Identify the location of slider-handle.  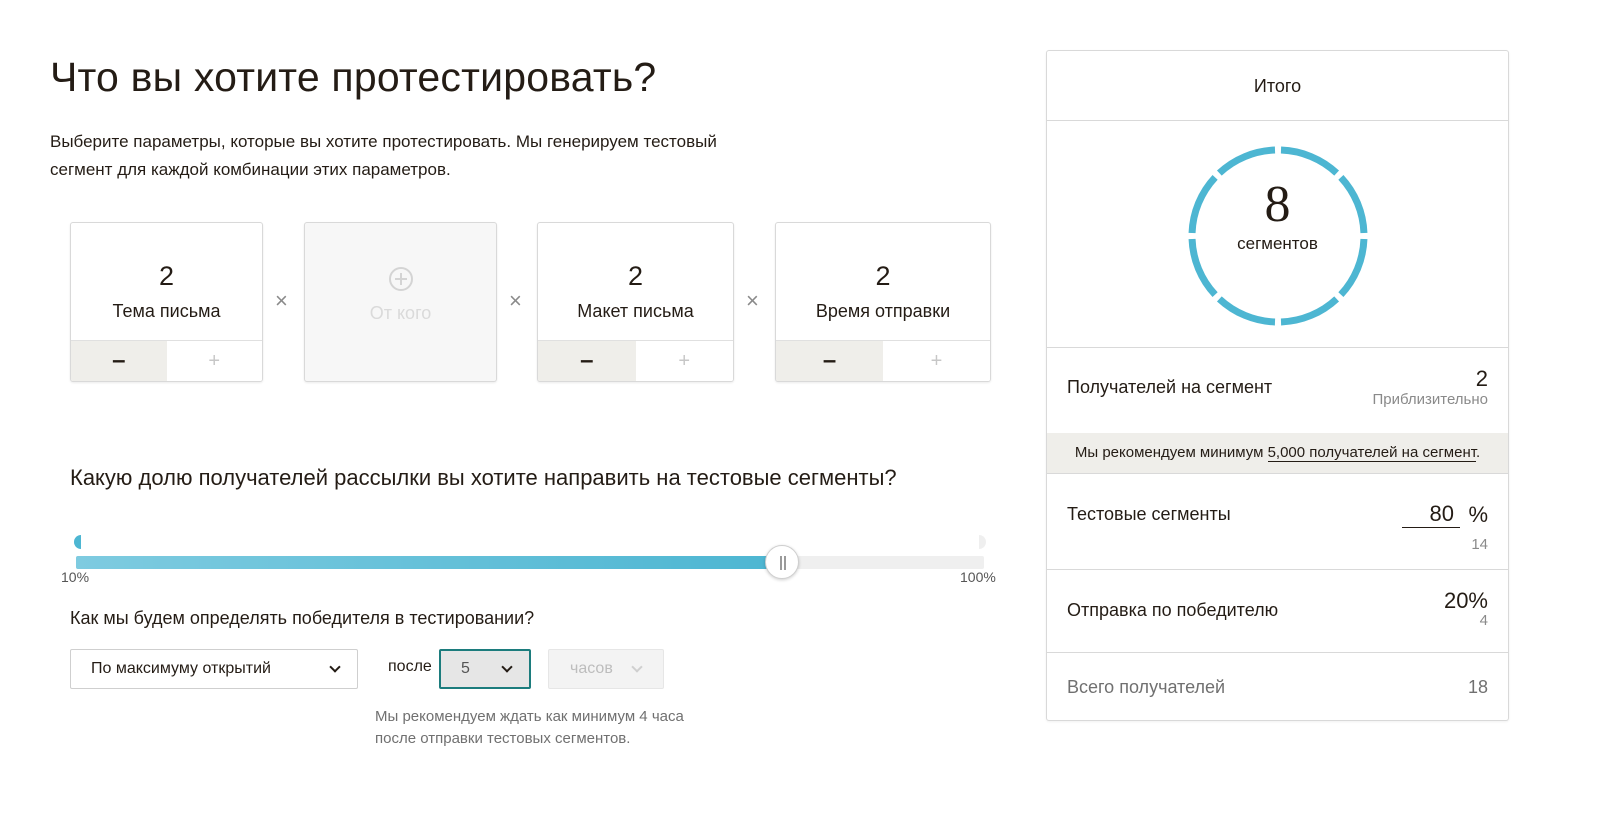
(782, 562).